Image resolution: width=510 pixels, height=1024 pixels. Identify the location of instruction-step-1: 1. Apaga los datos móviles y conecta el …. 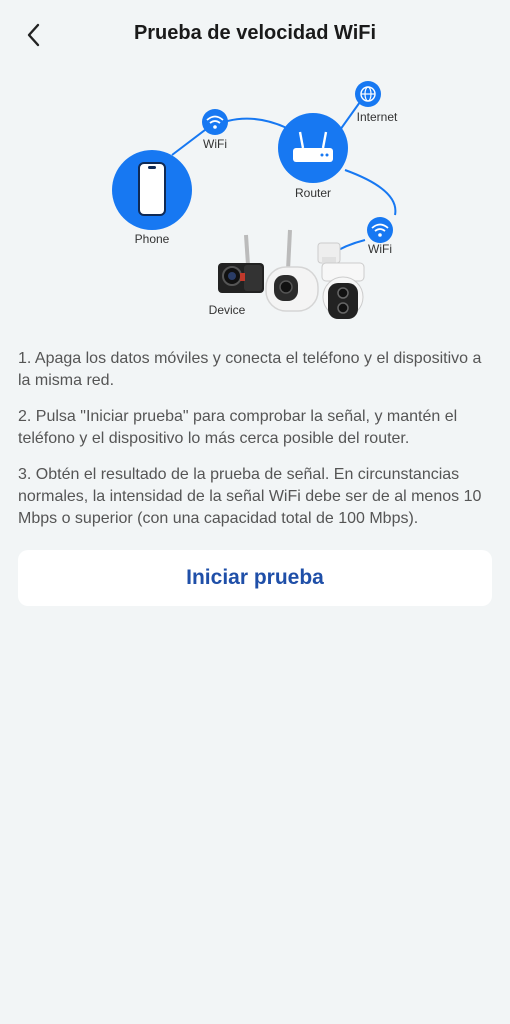
(250, 369).